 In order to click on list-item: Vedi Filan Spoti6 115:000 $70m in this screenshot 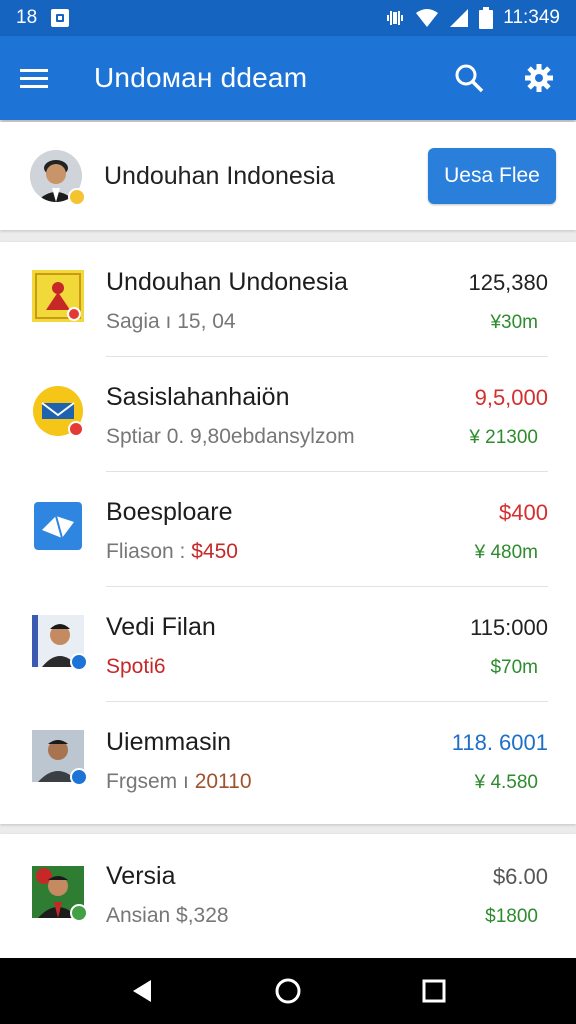, I will do `click(288, 644)`.